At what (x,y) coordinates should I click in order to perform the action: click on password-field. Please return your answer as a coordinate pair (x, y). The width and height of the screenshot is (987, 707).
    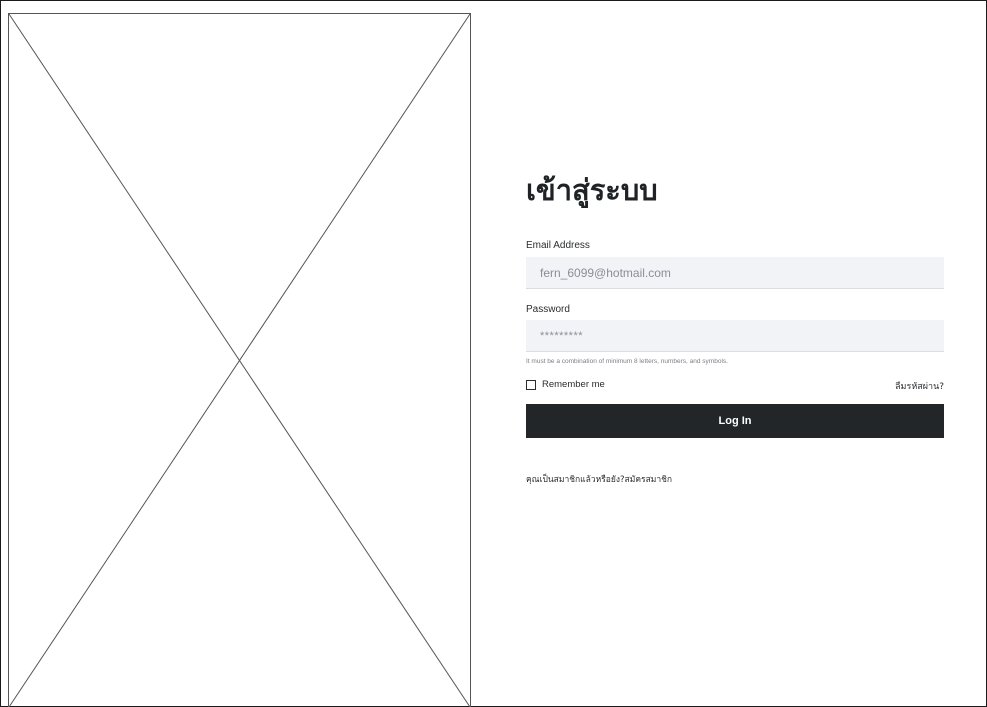
    Looking at the image, I should click on (735, 336).